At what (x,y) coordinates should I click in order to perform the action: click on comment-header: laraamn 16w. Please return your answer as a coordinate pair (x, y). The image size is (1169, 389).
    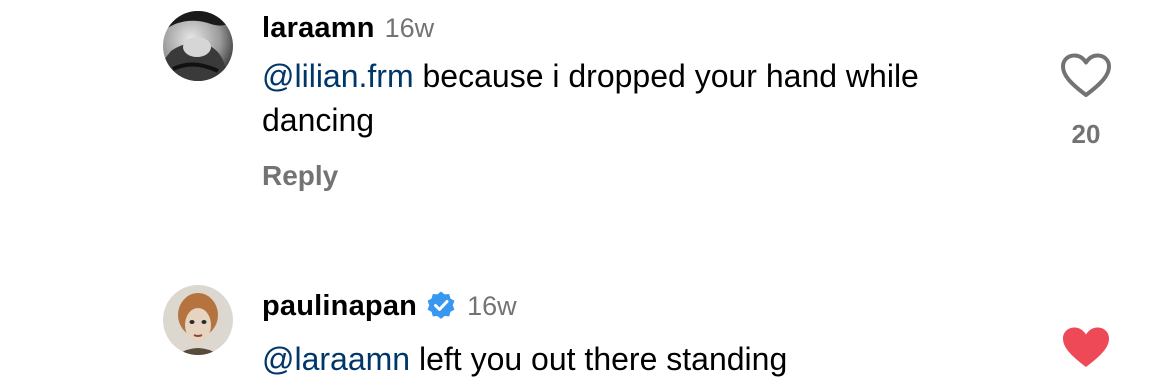
    Looking at the image, I should click on (348, 28).